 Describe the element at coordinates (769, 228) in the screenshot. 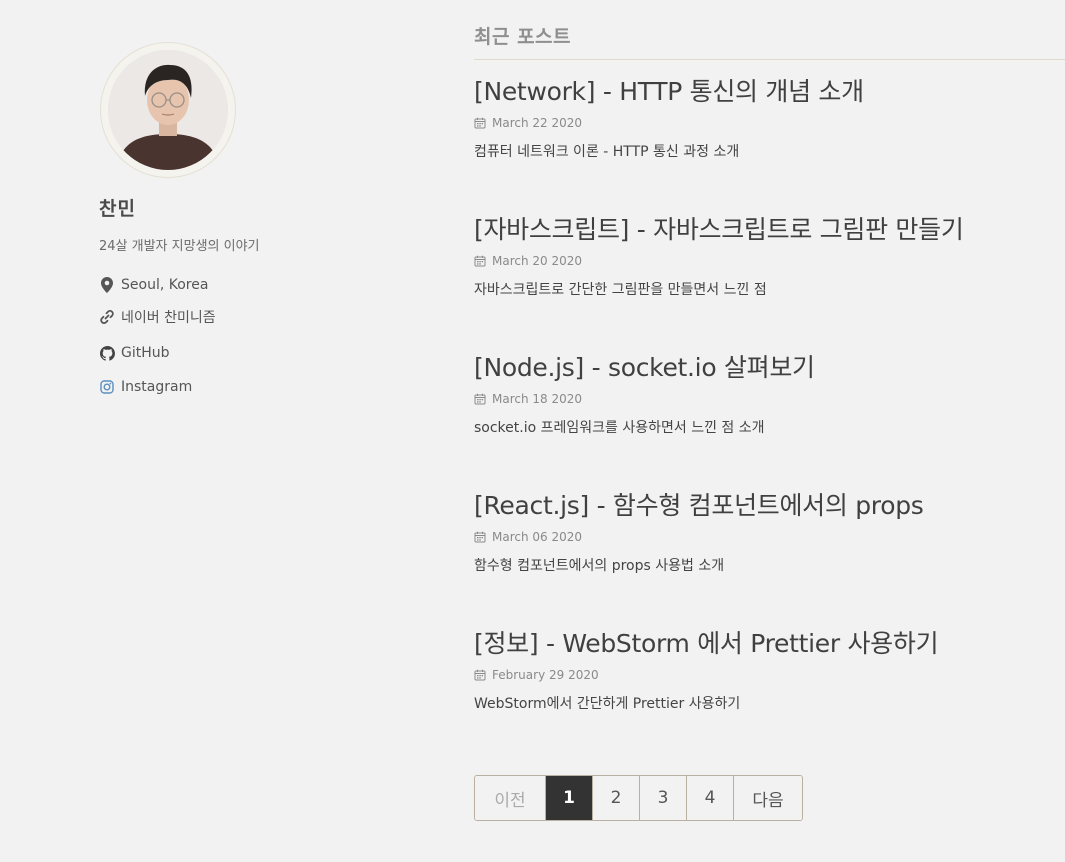

I see `post-title: [자바스크립트] - 자바스크립트로 그림판 만들기` at that location.